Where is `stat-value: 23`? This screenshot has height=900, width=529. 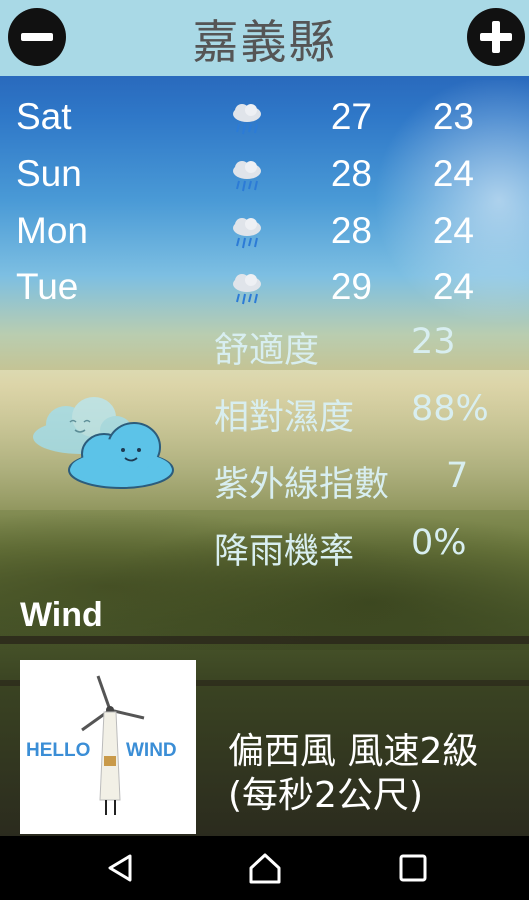 stat-value: 23 is located at coordinates (433, 342).